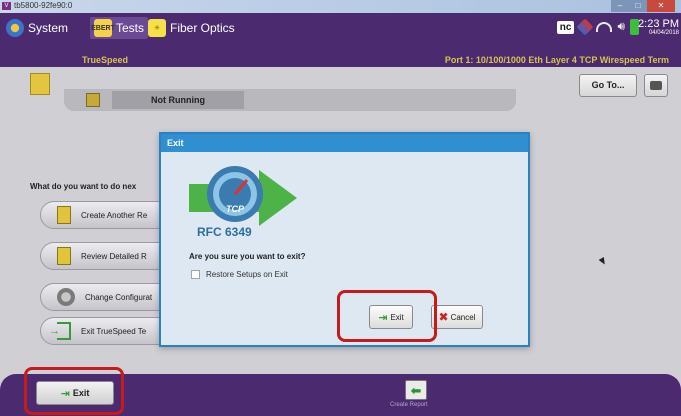  Describe the element at coordinates (661, 6) in the screenshot. I see `close-button: ✕` at that location.